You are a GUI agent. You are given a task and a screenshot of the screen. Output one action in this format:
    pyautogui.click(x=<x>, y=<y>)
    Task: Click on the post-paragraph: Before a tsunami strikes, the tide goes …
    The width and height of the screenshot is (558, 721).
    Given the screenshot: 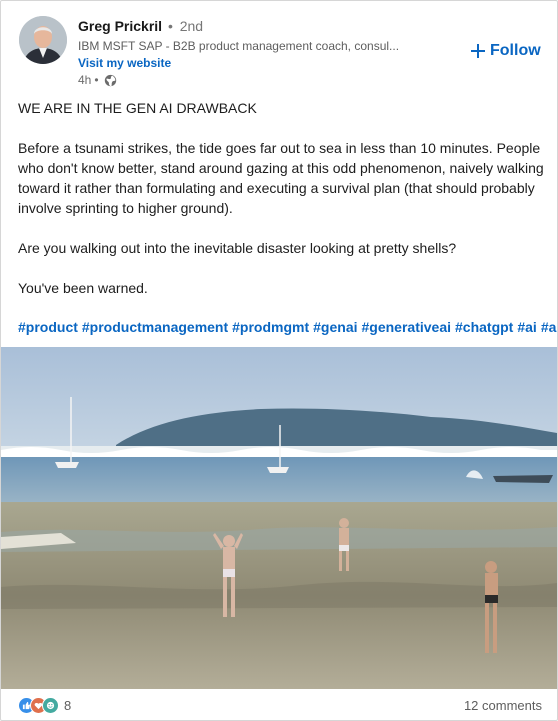 What is the action you would take?
    pyautogui.click(x=281, y=178)
    